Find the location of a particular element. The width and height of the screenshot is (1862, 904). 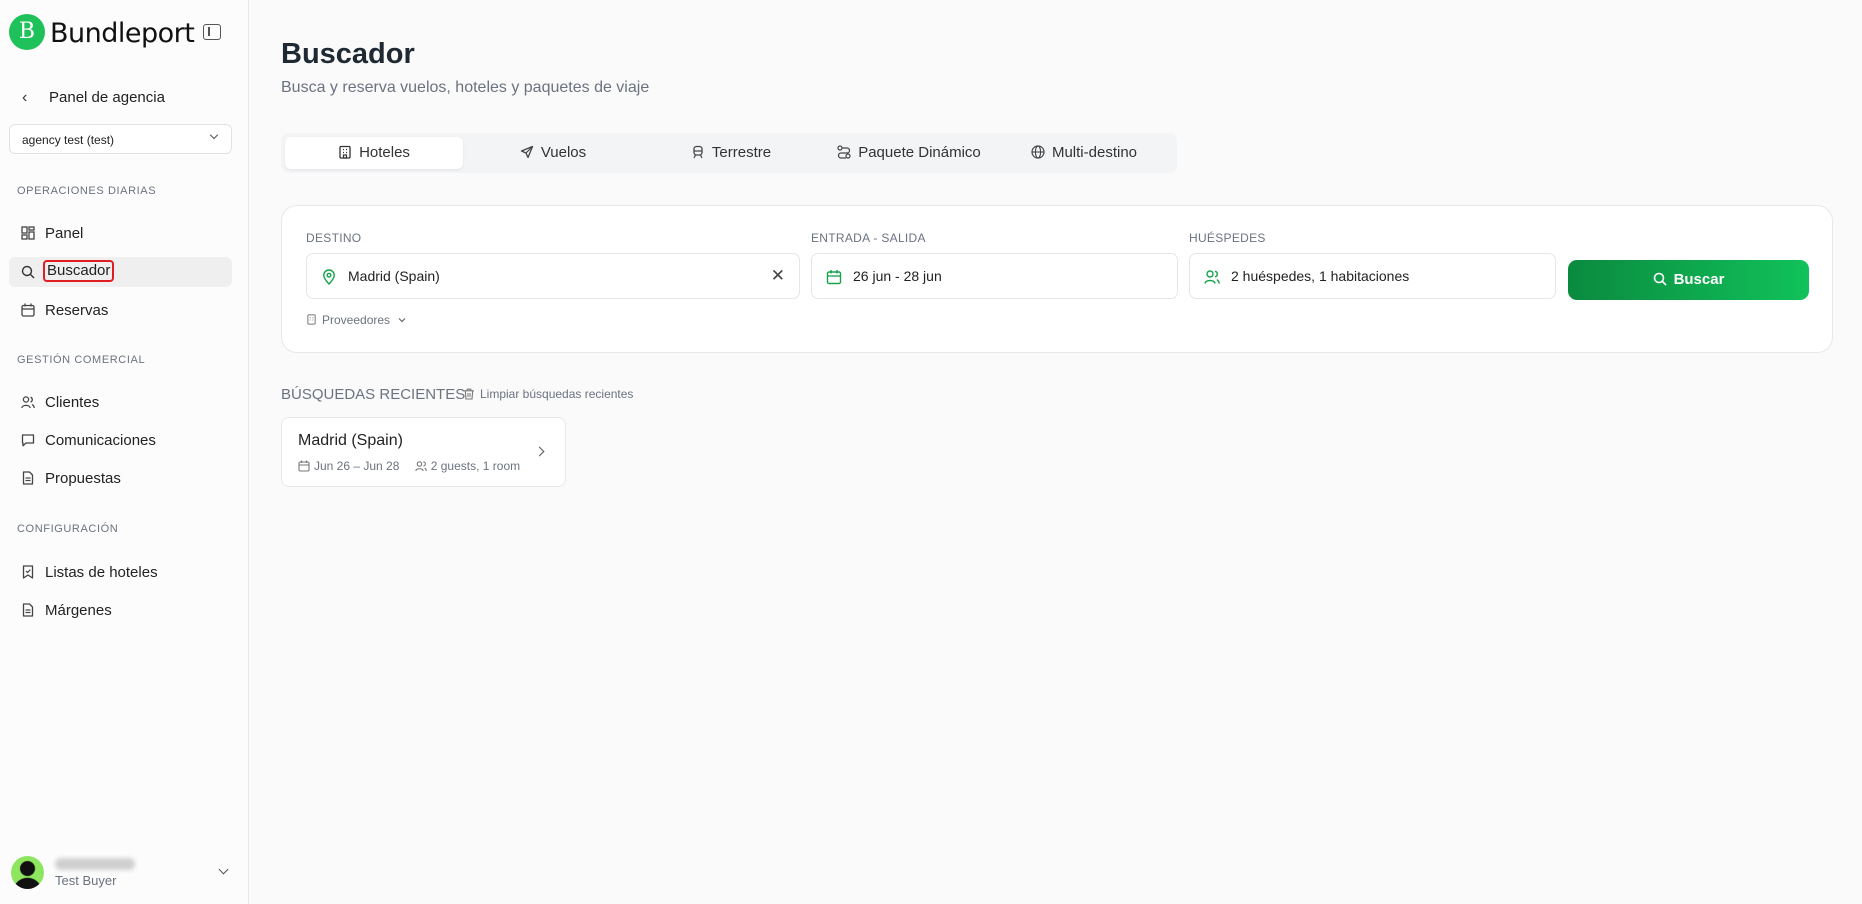

clear-recent-searches: Limpiar búsquedas recientes is located at coordinates (548, 394).